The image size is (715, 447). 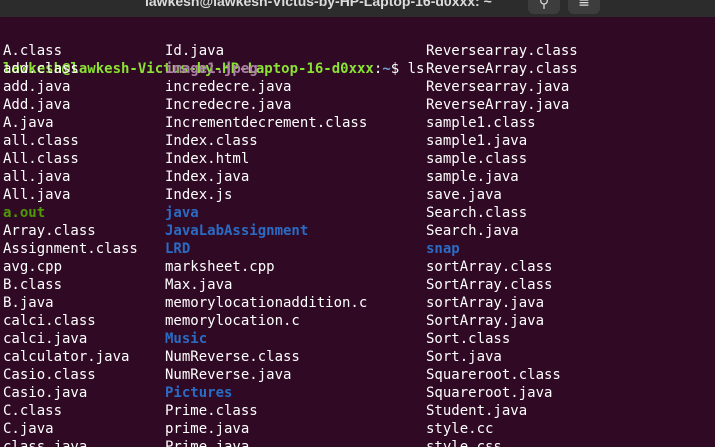 What do you see at coordinates (464, 195) in the screenshot?
I see `file-entry: save.java` at bounding box center [464, 195].